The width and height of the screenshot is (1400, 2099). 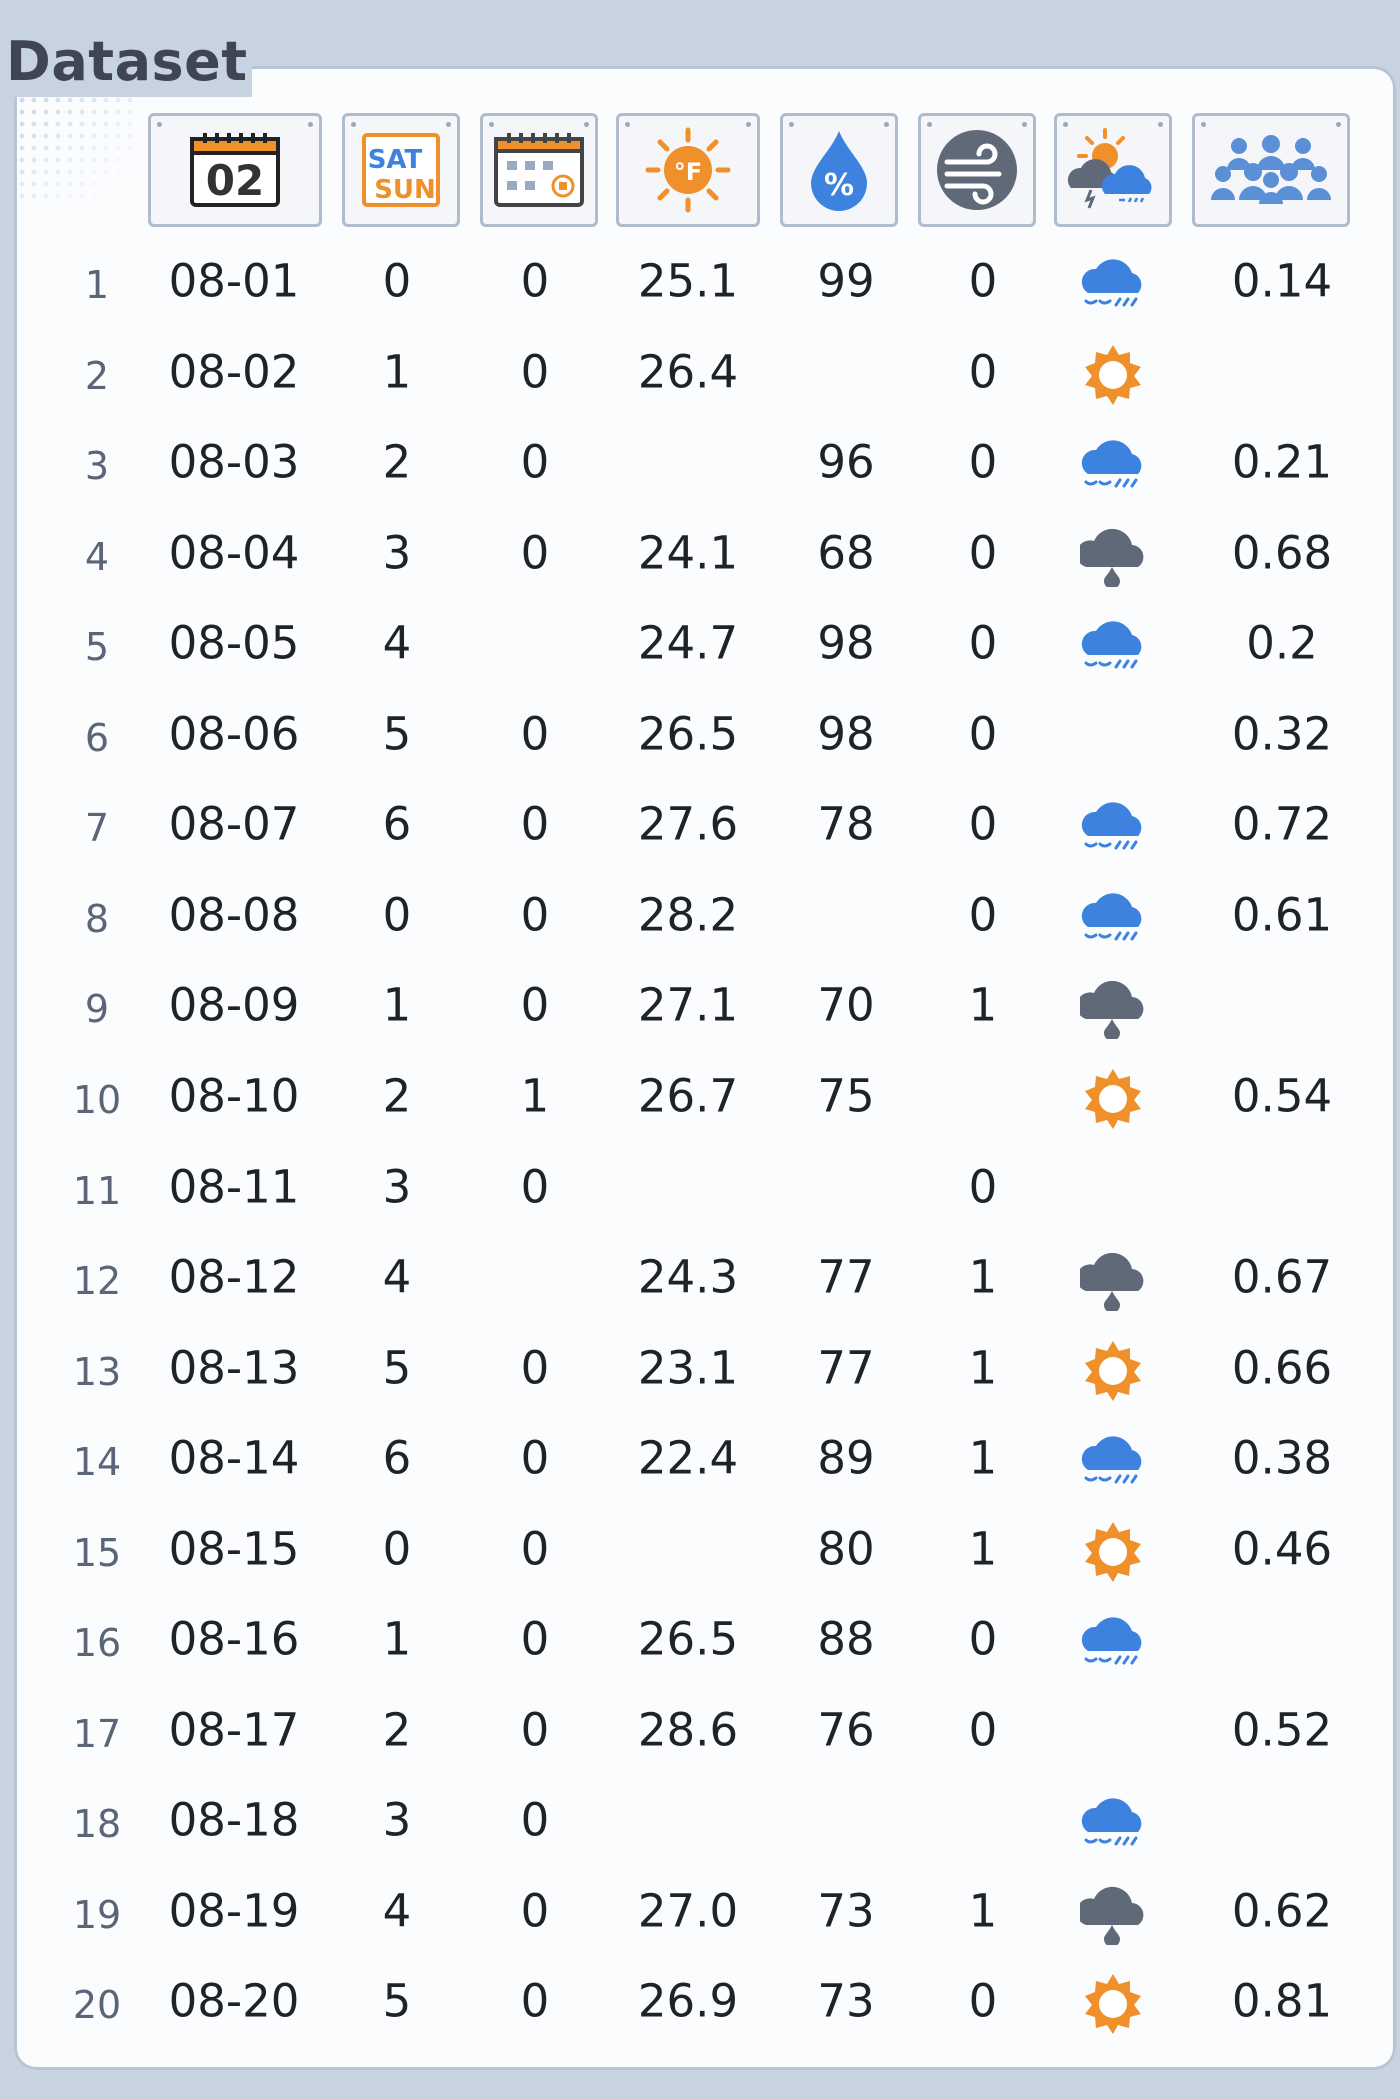 I want to click on cell-temperature: 26.5, so click(x=688, y=734).